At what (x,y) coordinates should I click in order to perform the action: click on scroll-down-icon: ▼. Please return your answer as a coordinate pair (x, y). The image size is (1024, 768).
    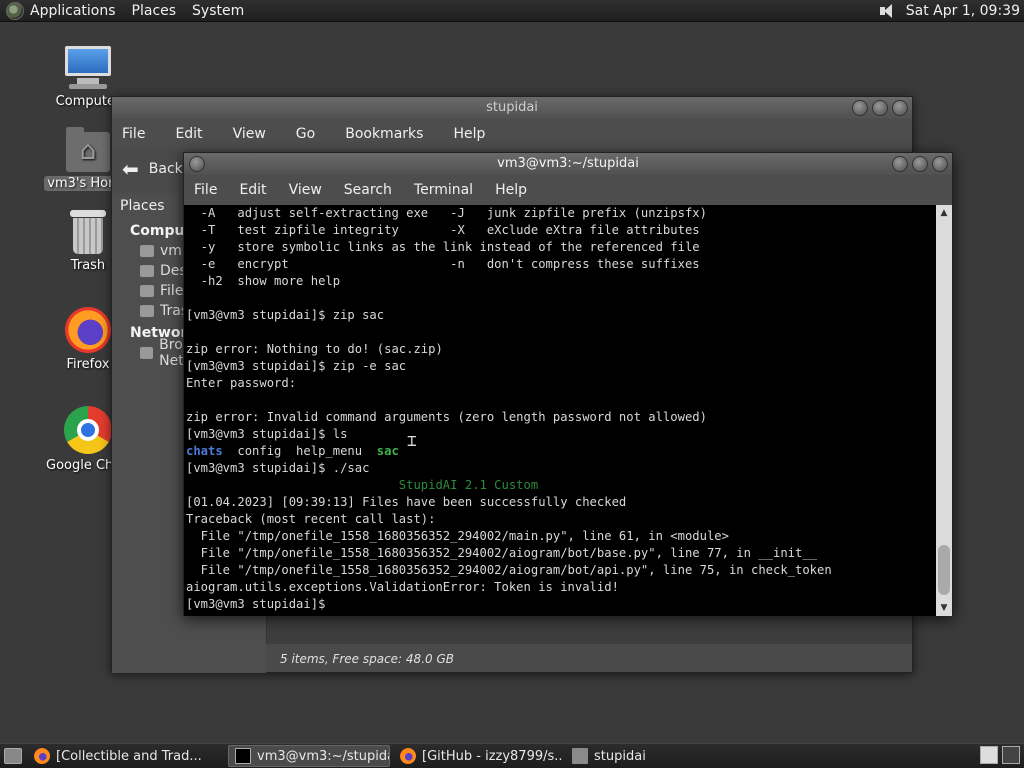
    Looking at the image, I should click on (944, 608).